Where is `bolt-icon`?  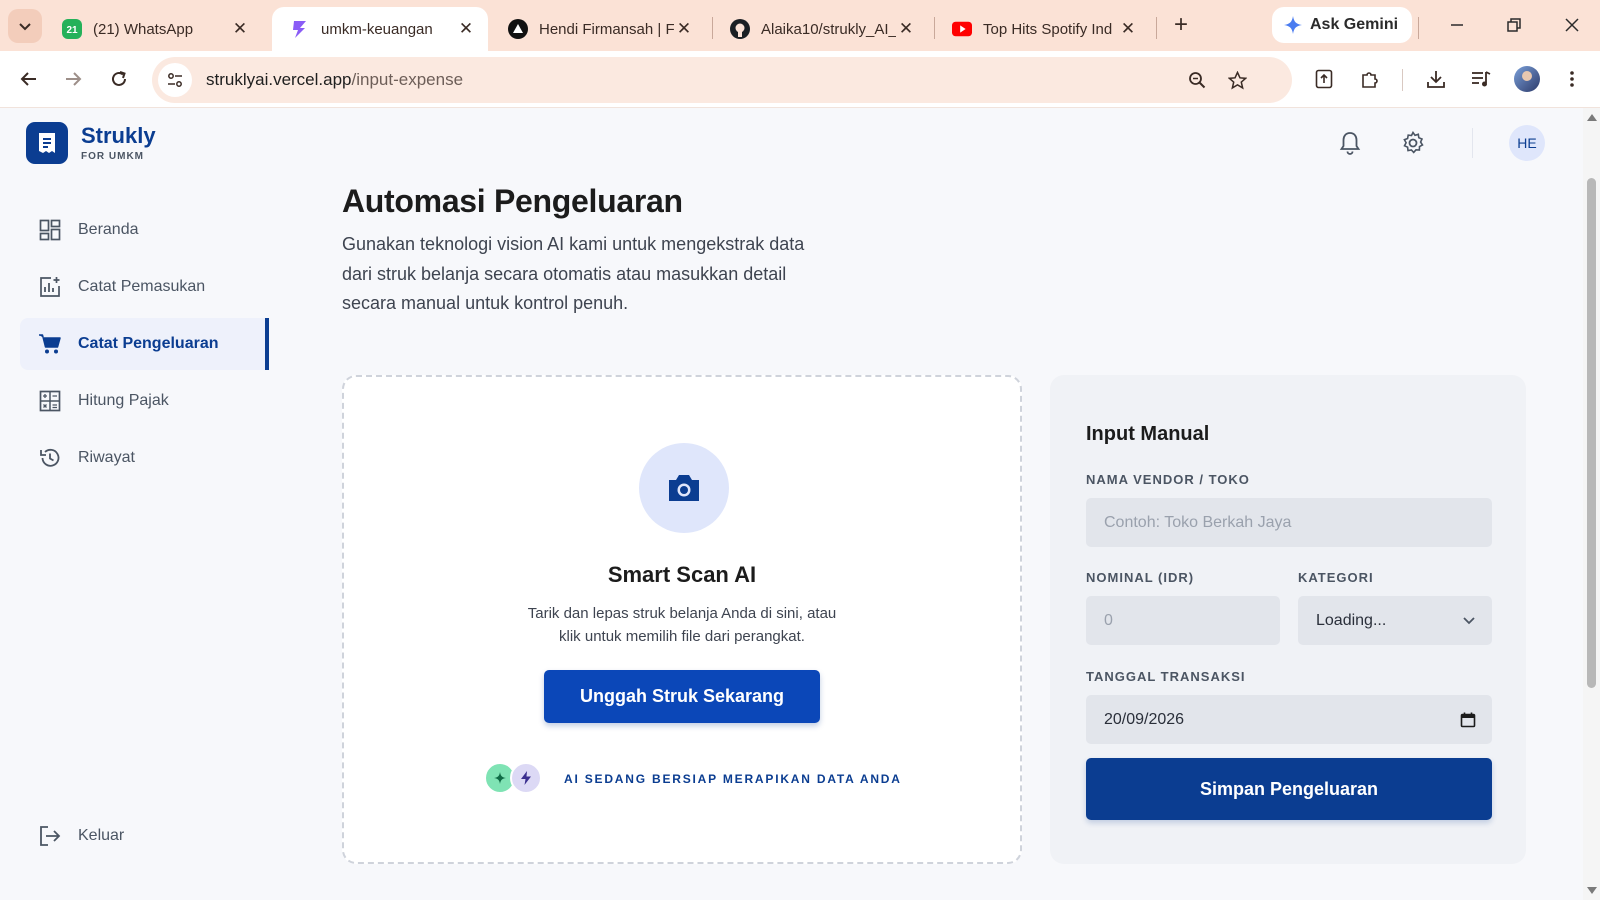 bolt-icon is located at coordinates (300, 29).